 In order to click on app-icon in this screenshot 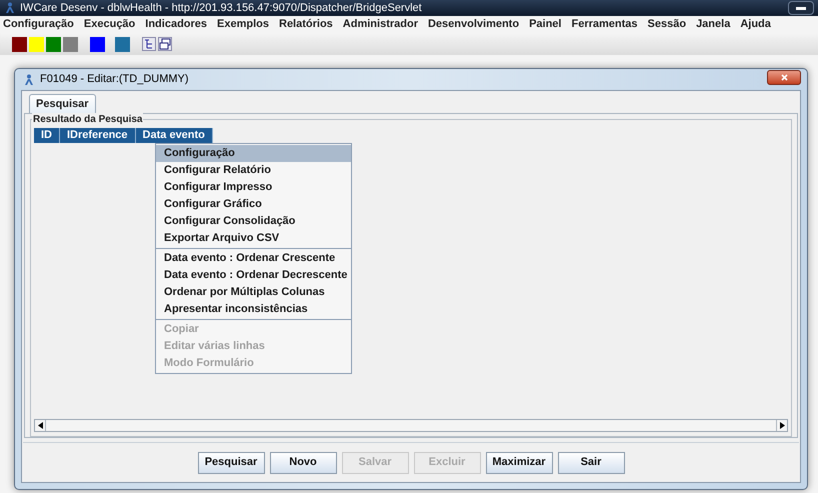, I will do `click(10, 8)`.